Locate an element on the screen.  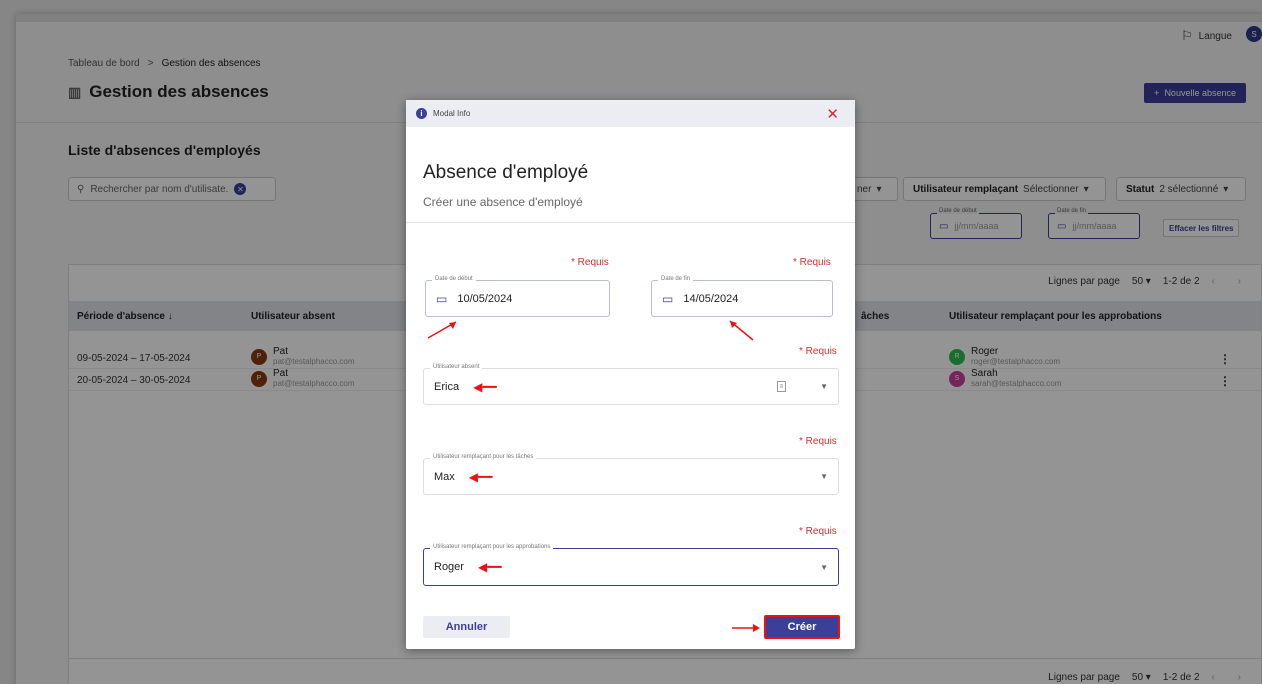
modal-subtitle: Créer une absence d'employé is located at coordinates (503, 202).